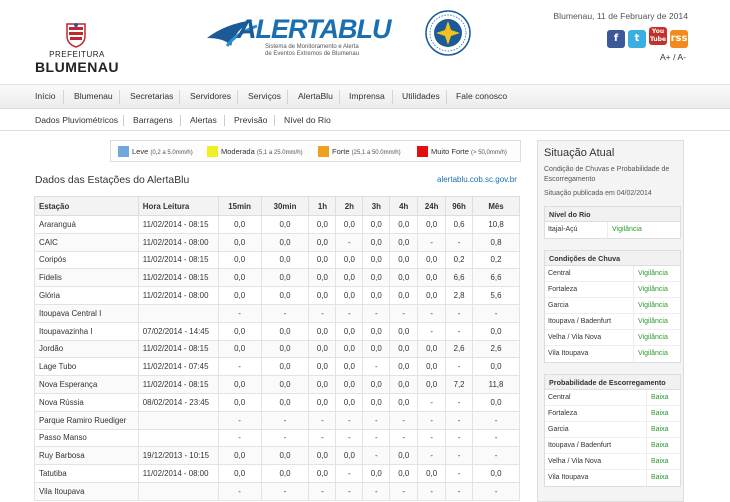 The width and height of the screenshot is (730, 502). I want to click on nav-item-secretarias: Secretarias, so click(151, 96).